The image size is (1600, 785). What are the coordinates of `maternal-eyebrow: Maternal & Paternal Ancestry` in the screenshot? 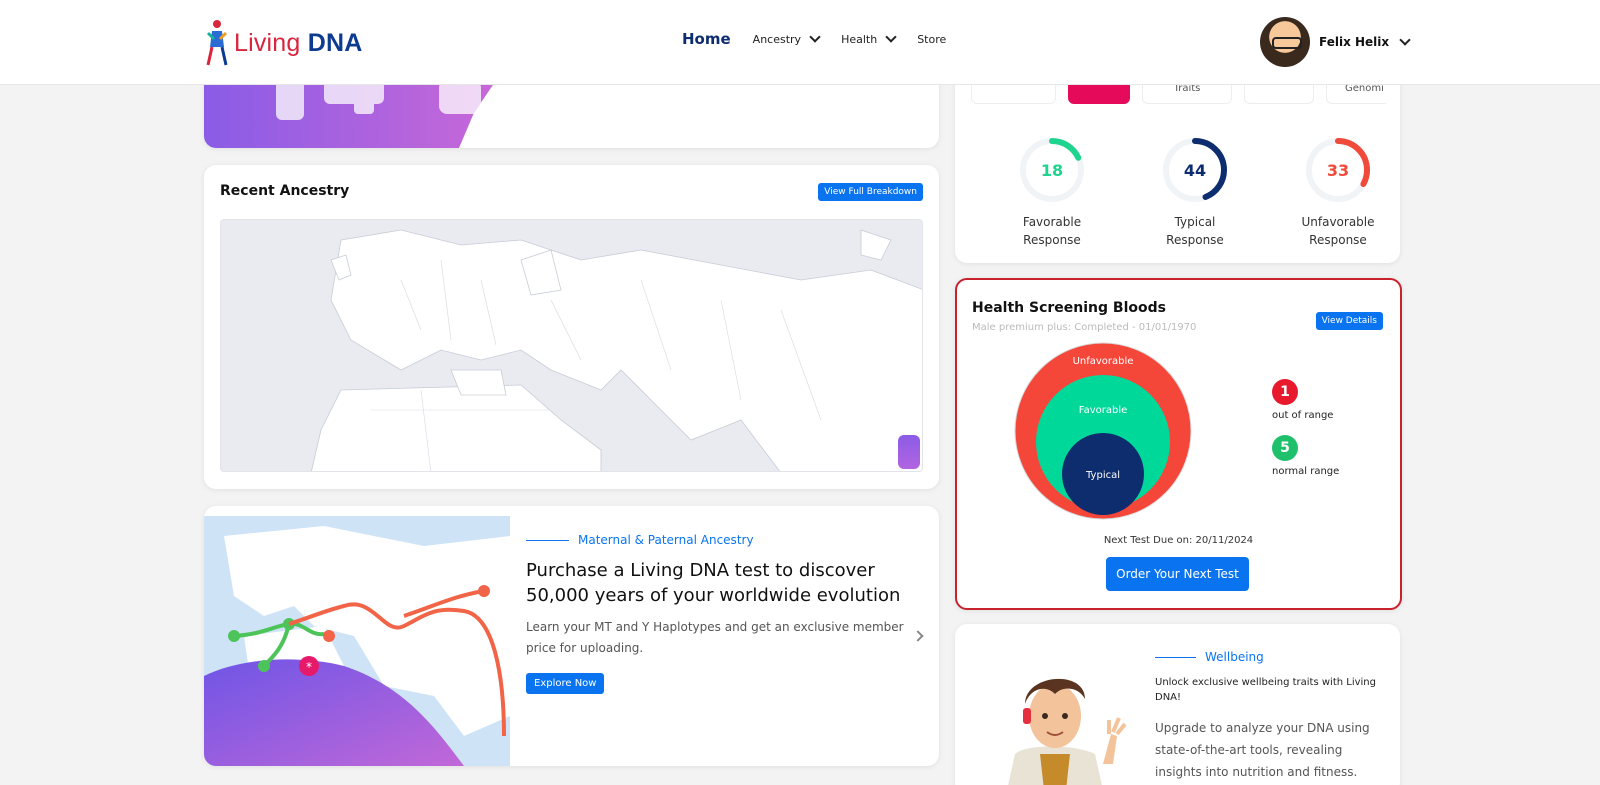 It's located at (640, 540).